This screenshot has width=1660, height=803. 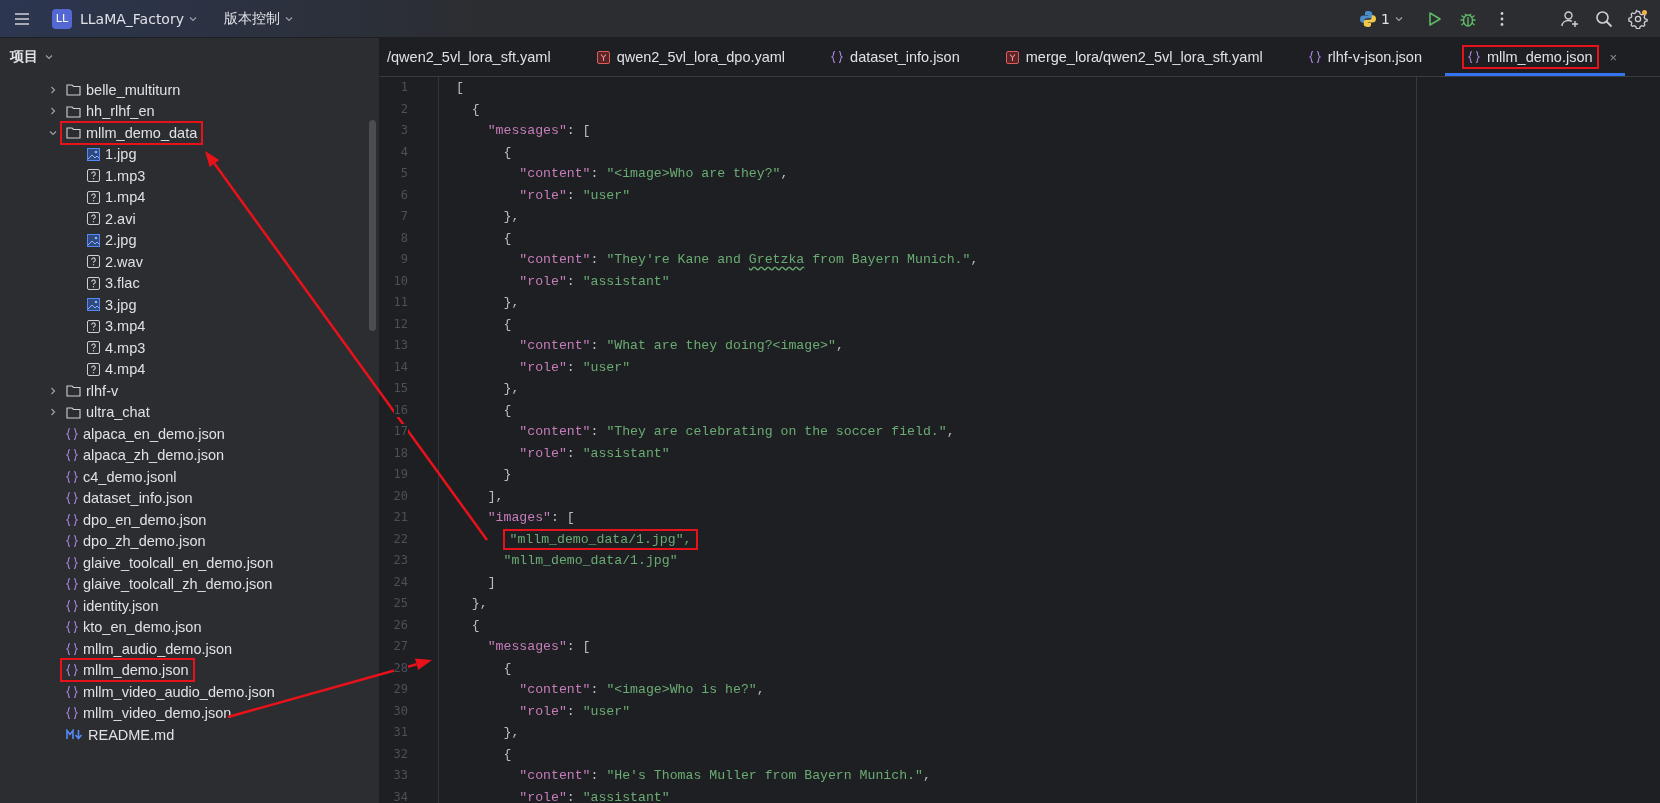 What do you see at coordinates (129, 498) in the screenshot?
I see `tree-item: dataset_info.json` at bounding box center [129, 498].